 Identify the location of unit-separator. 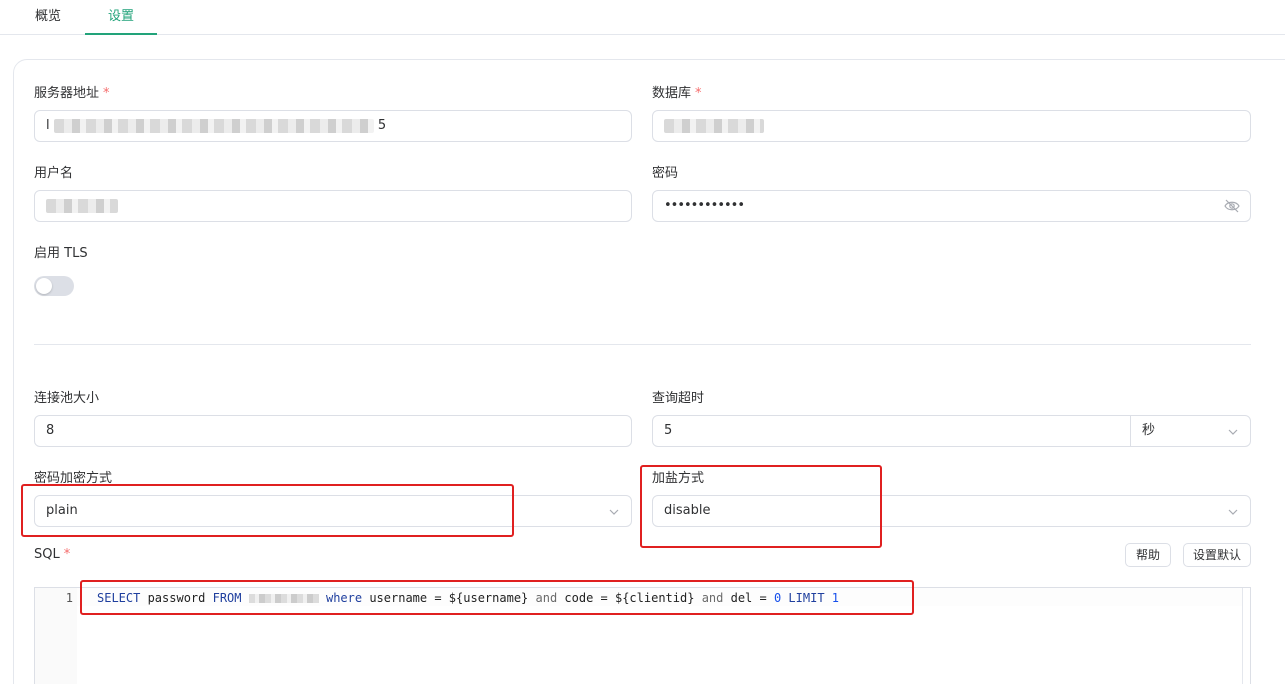
(1130, 431).